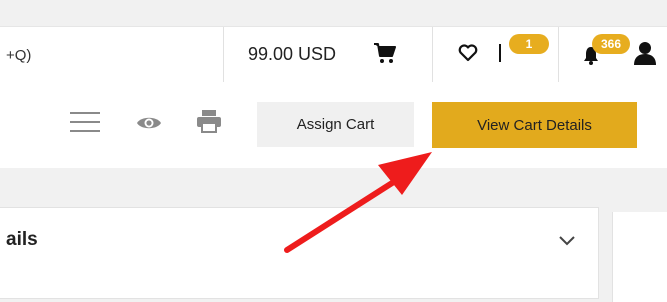 The width and height of the screenshot is (667, 302). I want to click on side-panel, so click(639, 257).